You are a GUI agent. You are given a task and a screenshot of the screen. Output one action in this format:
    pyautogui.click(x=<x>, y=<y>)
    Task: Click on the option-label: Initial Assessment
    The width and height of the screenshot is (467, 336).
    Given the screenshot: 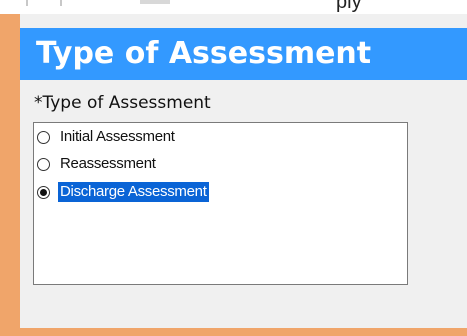 What is the action you would take?
    pyautogui.click(x=117, y=136)
    